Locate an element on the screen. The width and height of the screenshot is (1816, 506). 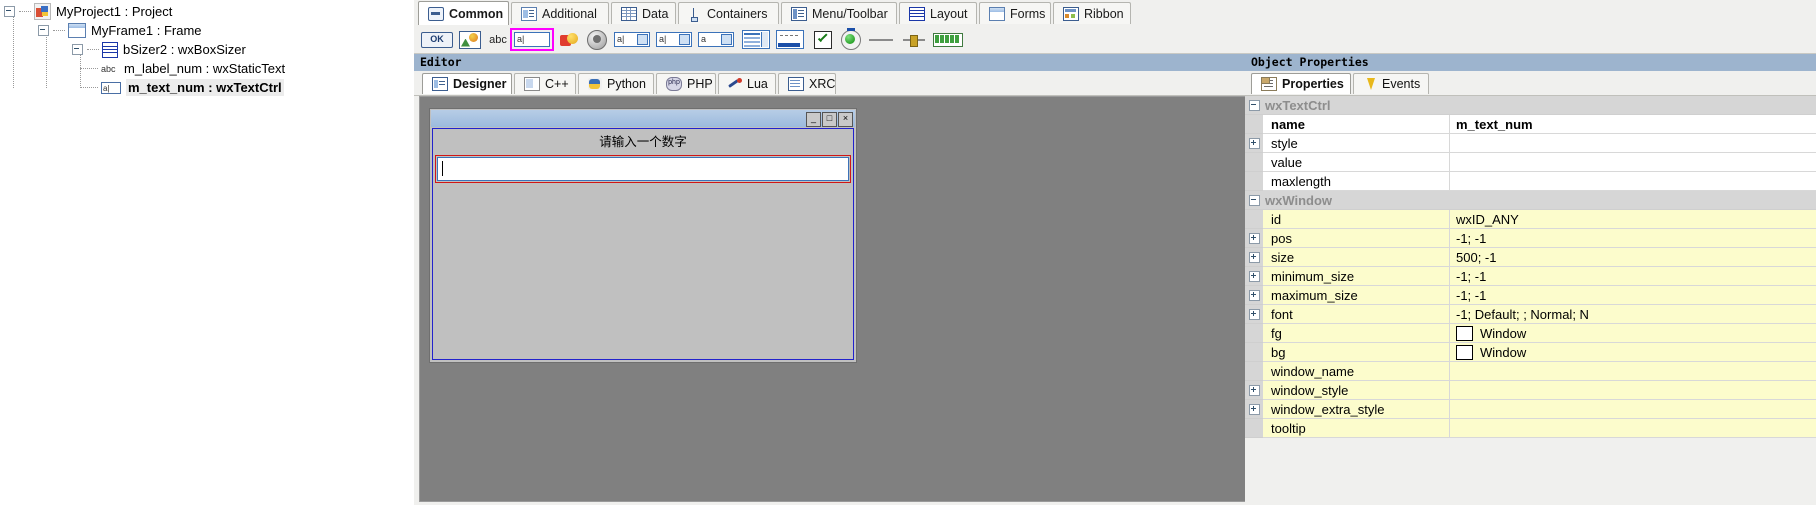
property-value: -1; Default; ; Normal; N is located at coordinates (1633, 314).